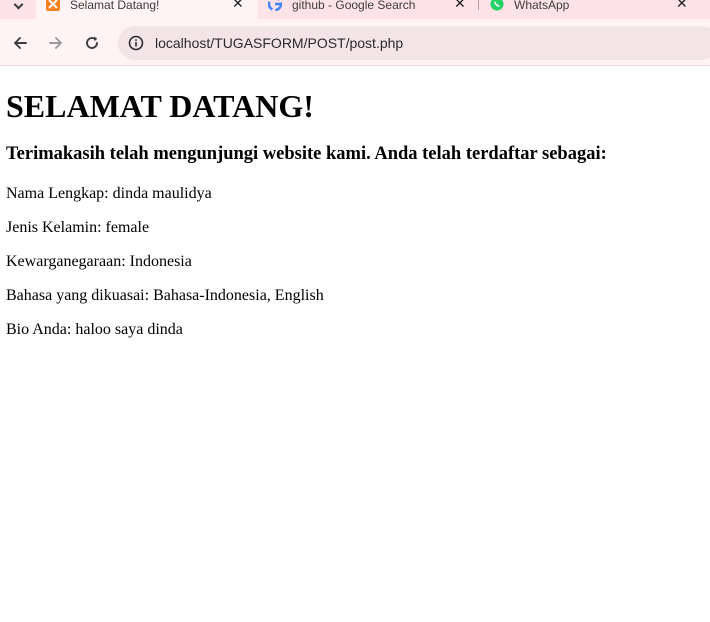 This screenshot has width=710, height=622. Describe the element at coordinates (595, 9) in the screenshot. I see `tab-whatsapp: WhatsApp ✕` at that location.